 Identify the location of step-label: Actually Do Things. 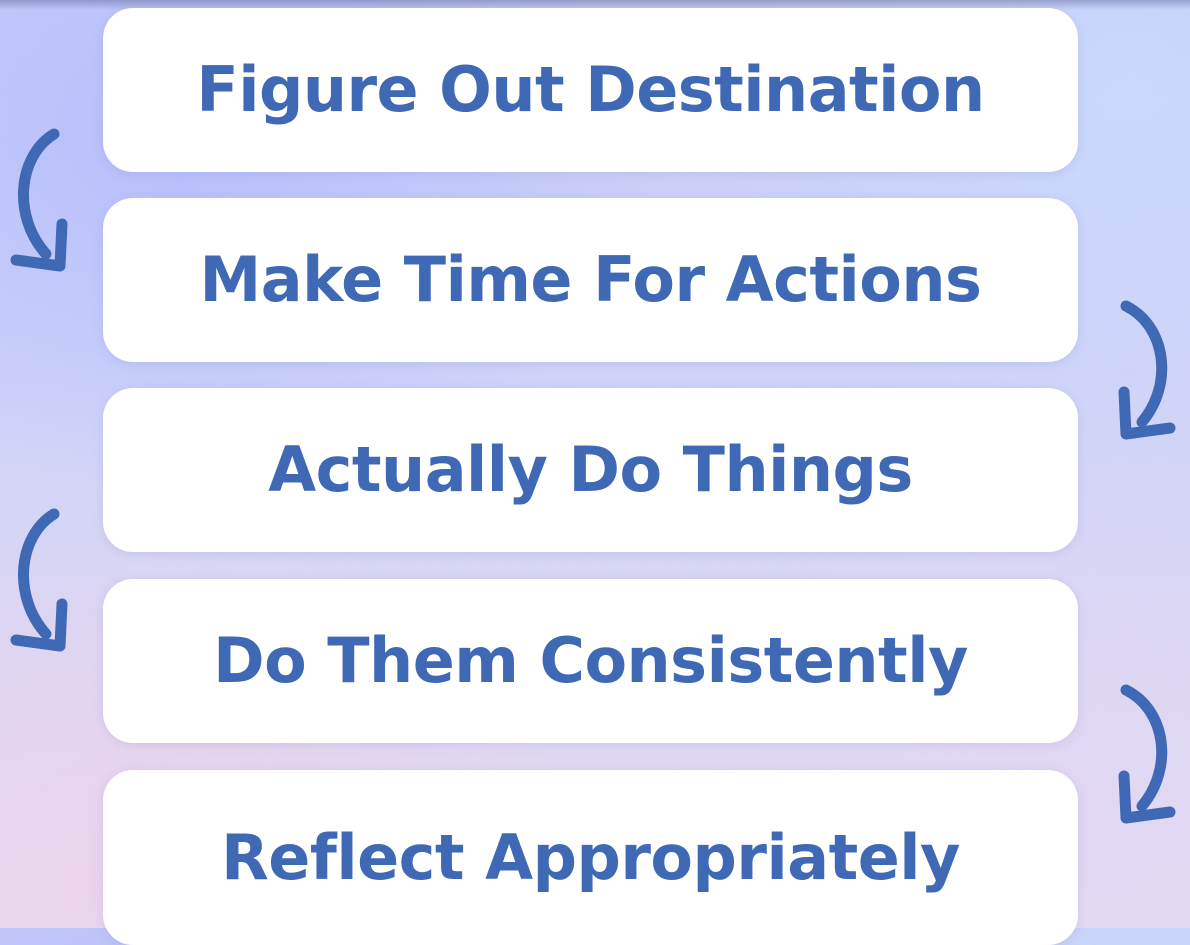
(590, 469).